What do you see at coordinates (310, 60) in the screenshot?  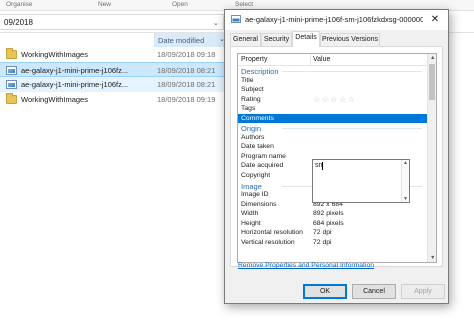 I see `column-divider` at bounding box center [310, 60].